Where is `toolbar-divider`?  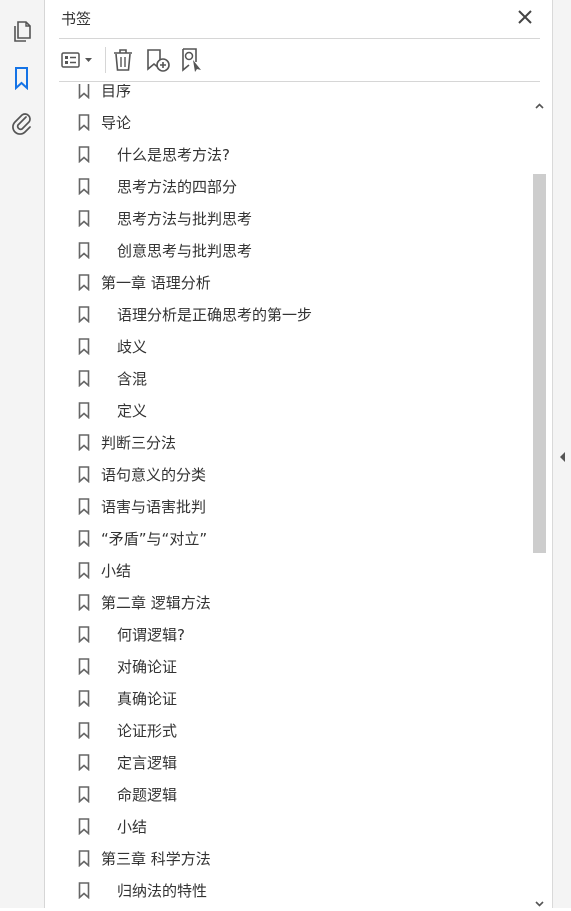
toolbar-divider is located at coordinates (105, 60).